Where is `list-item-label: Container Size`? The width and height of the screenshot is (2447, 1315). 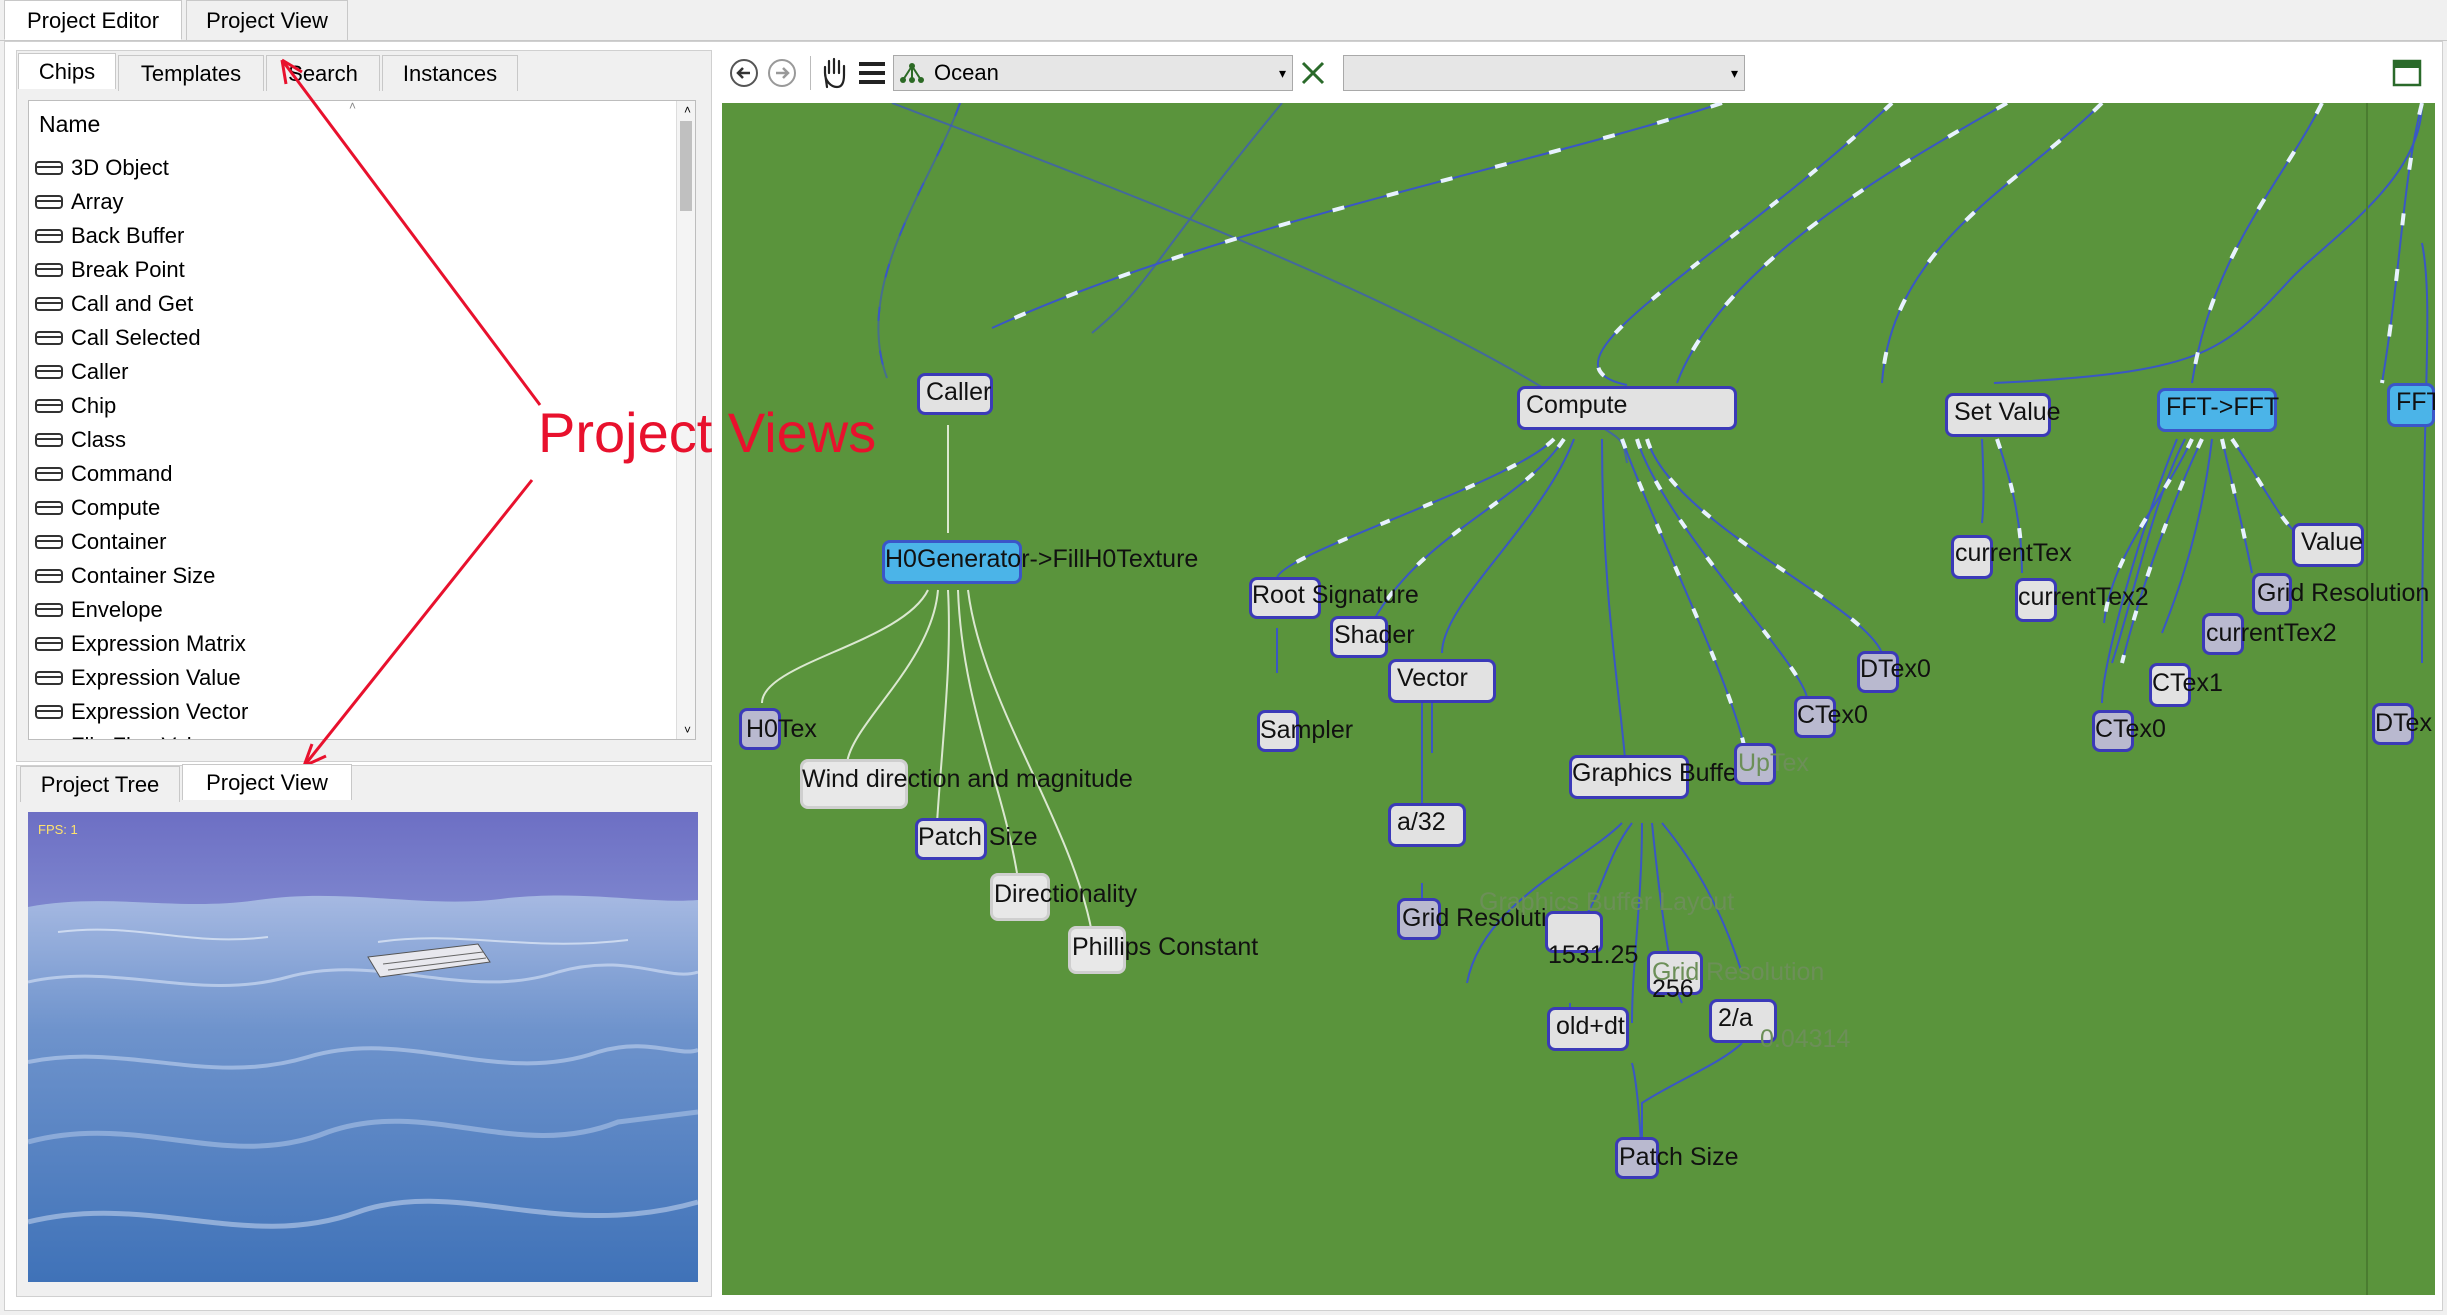
list-item-label: Container Size is located at coordinates (143, 575).